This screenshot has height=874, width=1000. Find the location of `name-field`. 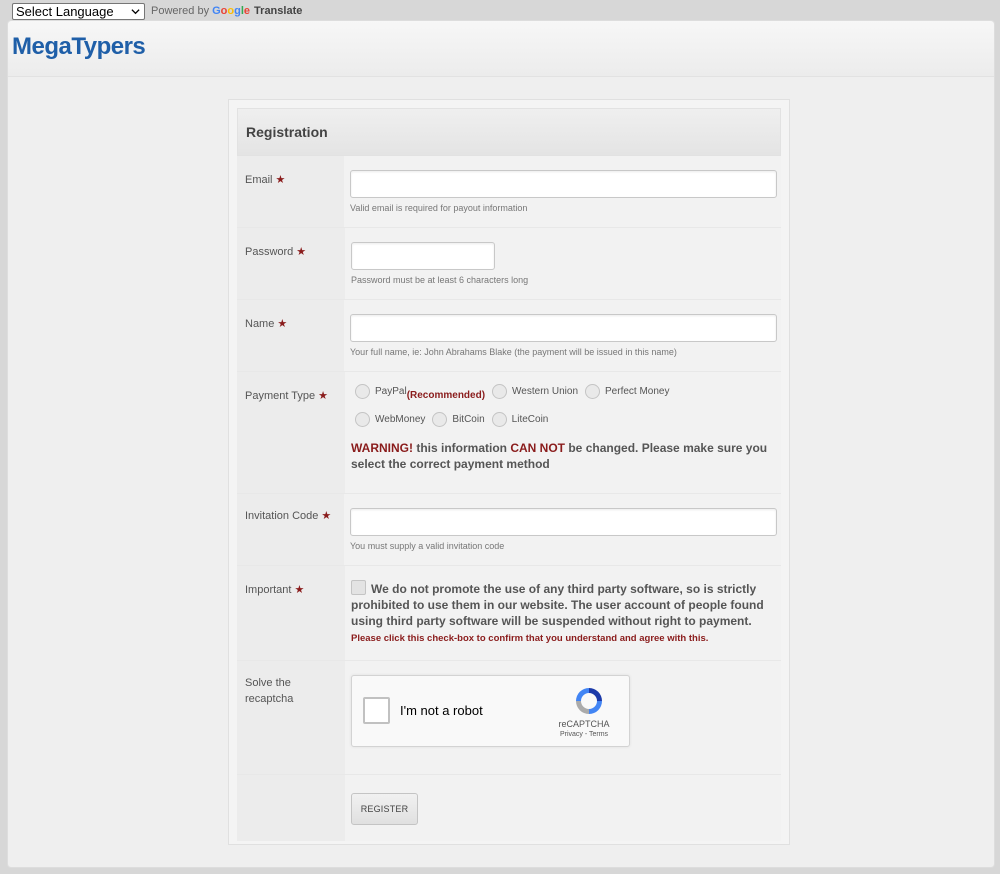

name-field is located at coordinates (563, 328).